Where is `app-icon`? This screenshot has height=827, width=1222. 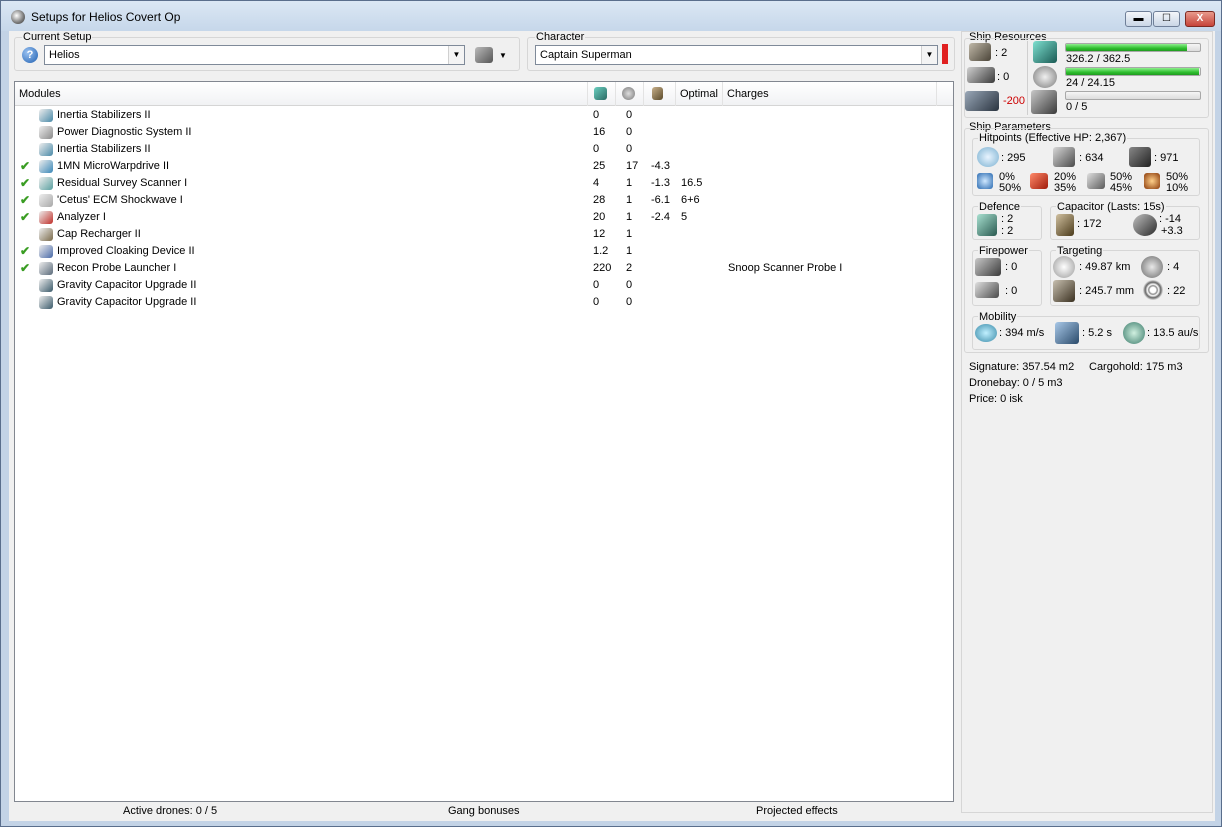 app-icon is located at coordinates (18, 17).